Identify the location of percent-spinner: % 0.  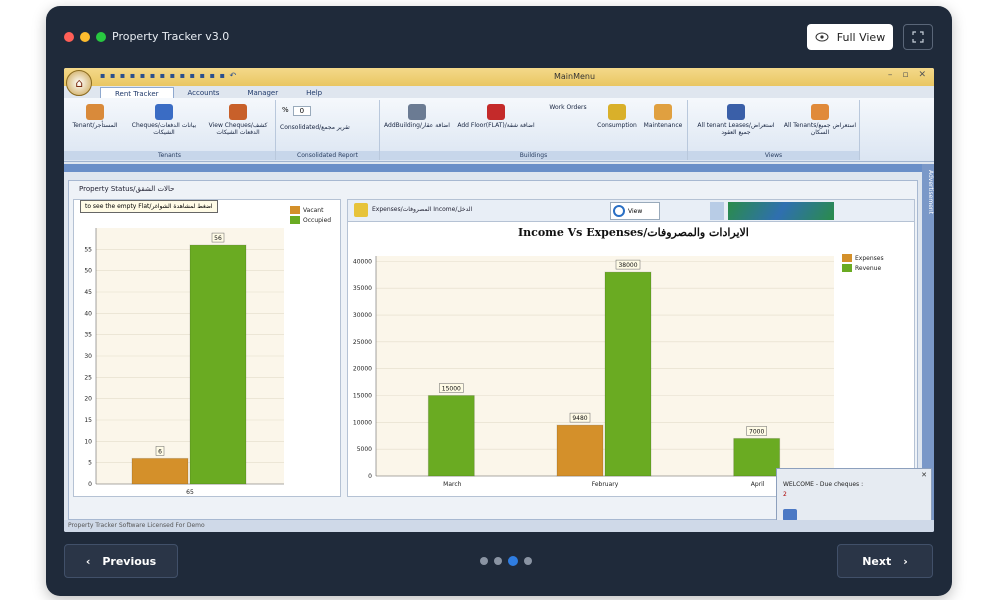
(297, 111).